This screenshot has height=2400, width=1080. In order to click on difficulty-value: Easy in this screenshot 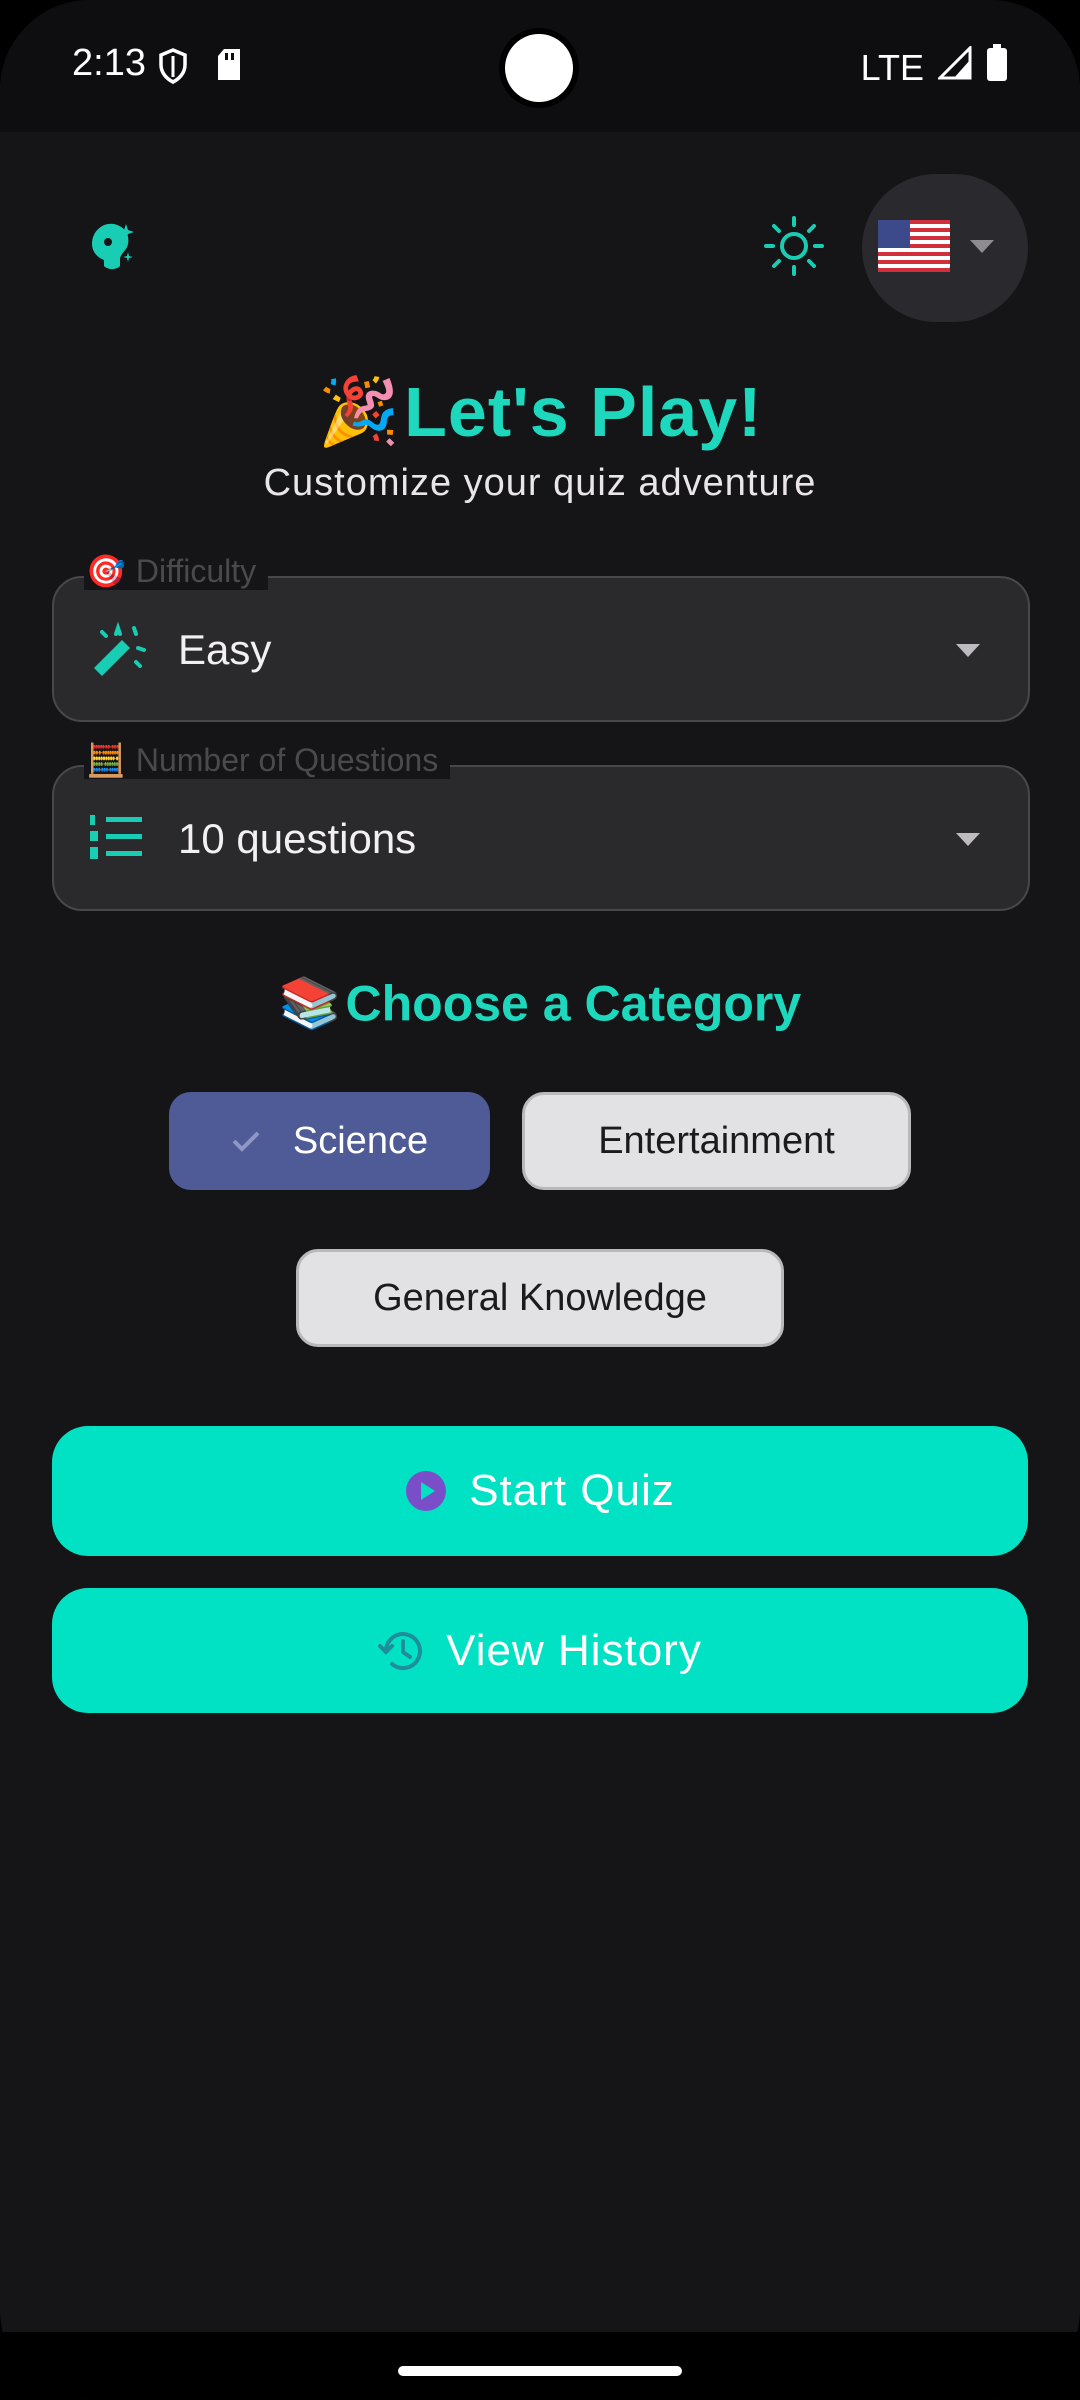, I will do `click(225, 649)`.